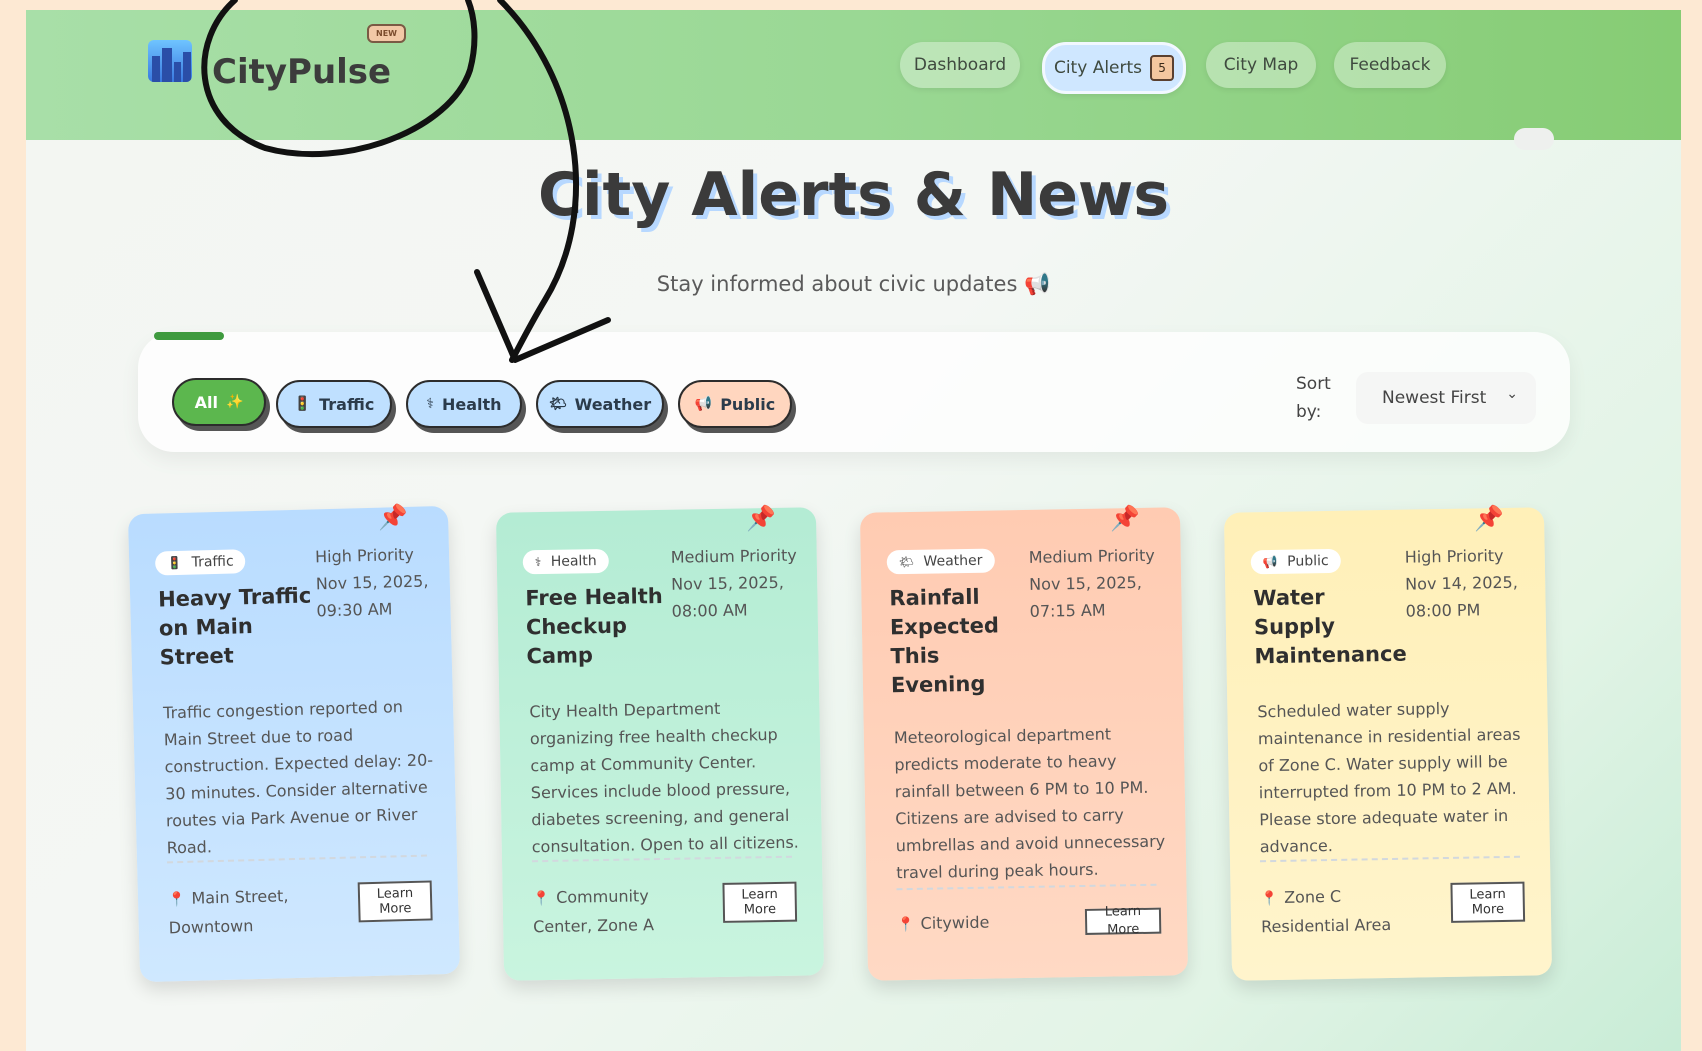  I want to click on filter-public-label: Public, so click(748, 404).